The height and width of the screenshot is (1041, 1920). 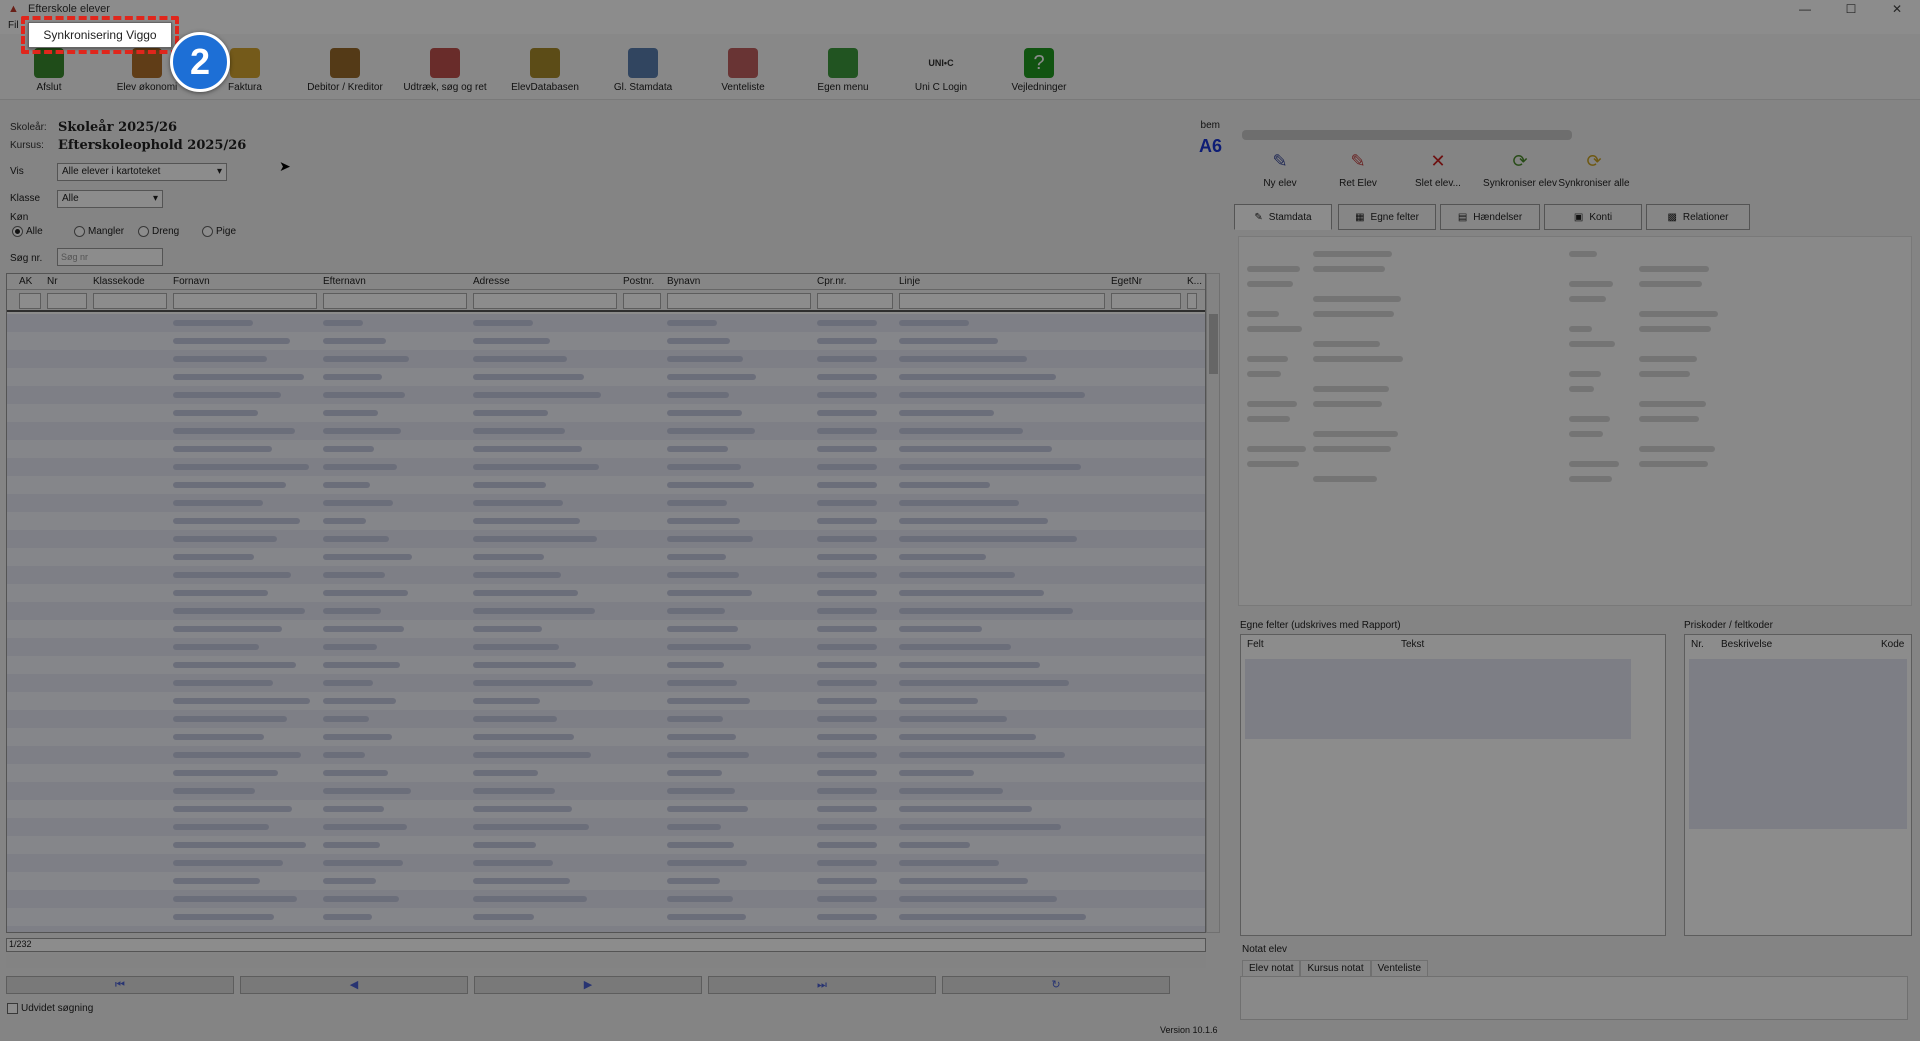 What do you see at coordinates (200, 62) in the screenshot?
I see `step-badge: 2` at bounding box center [200, 62].